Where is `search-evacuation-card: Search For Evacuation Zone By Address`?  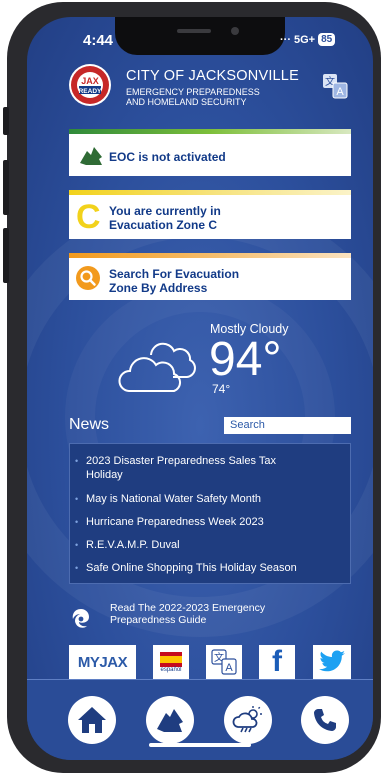 search-evacuation-card: Search For Evacuation Zone By Address is located at coordinates (210, 276).